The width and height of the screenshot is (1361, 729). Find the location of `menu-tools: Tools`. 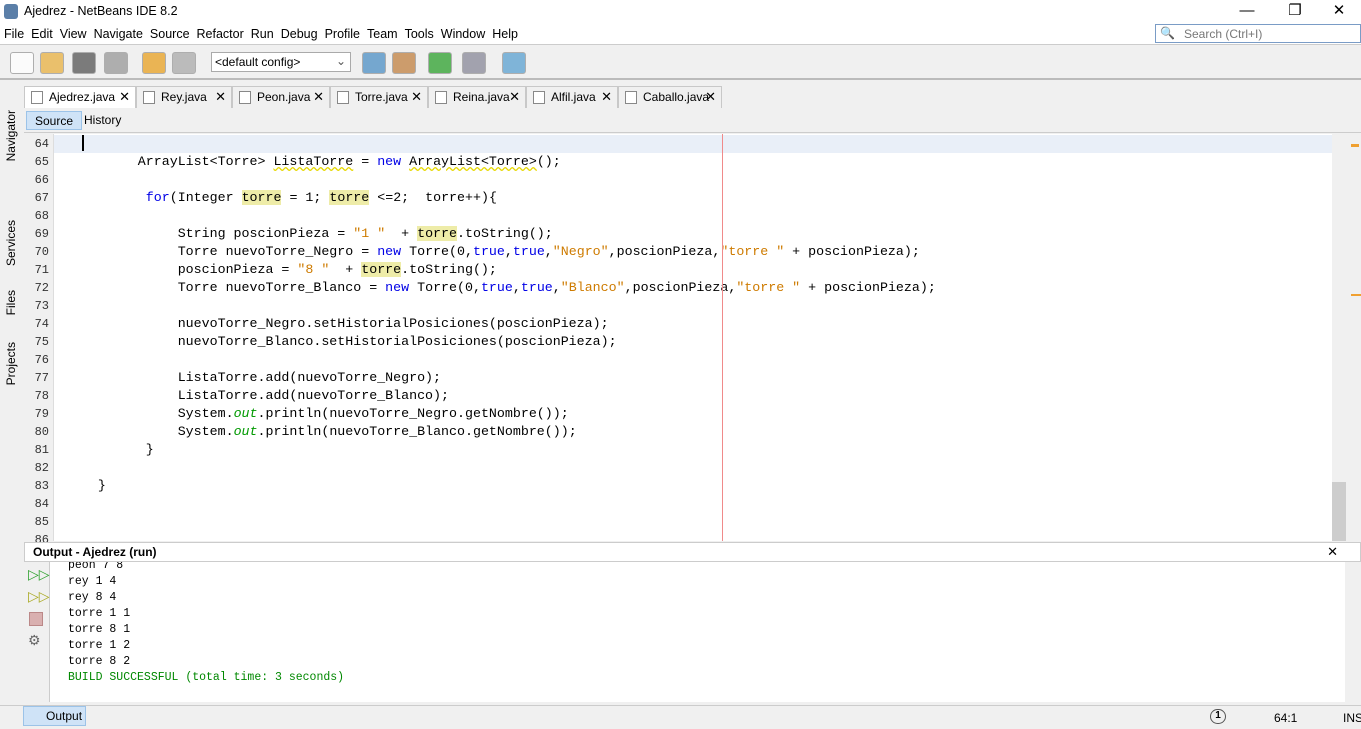

menu-tools: Tools is located at coordinates (419, 32).